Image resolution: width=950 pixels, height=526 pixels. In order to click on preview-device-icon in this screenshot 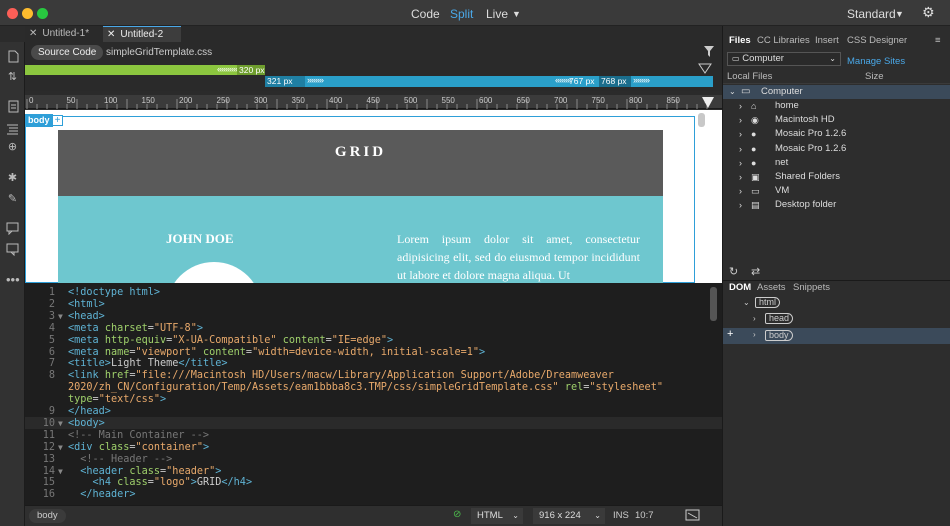, I will do `click(692, 517)`.